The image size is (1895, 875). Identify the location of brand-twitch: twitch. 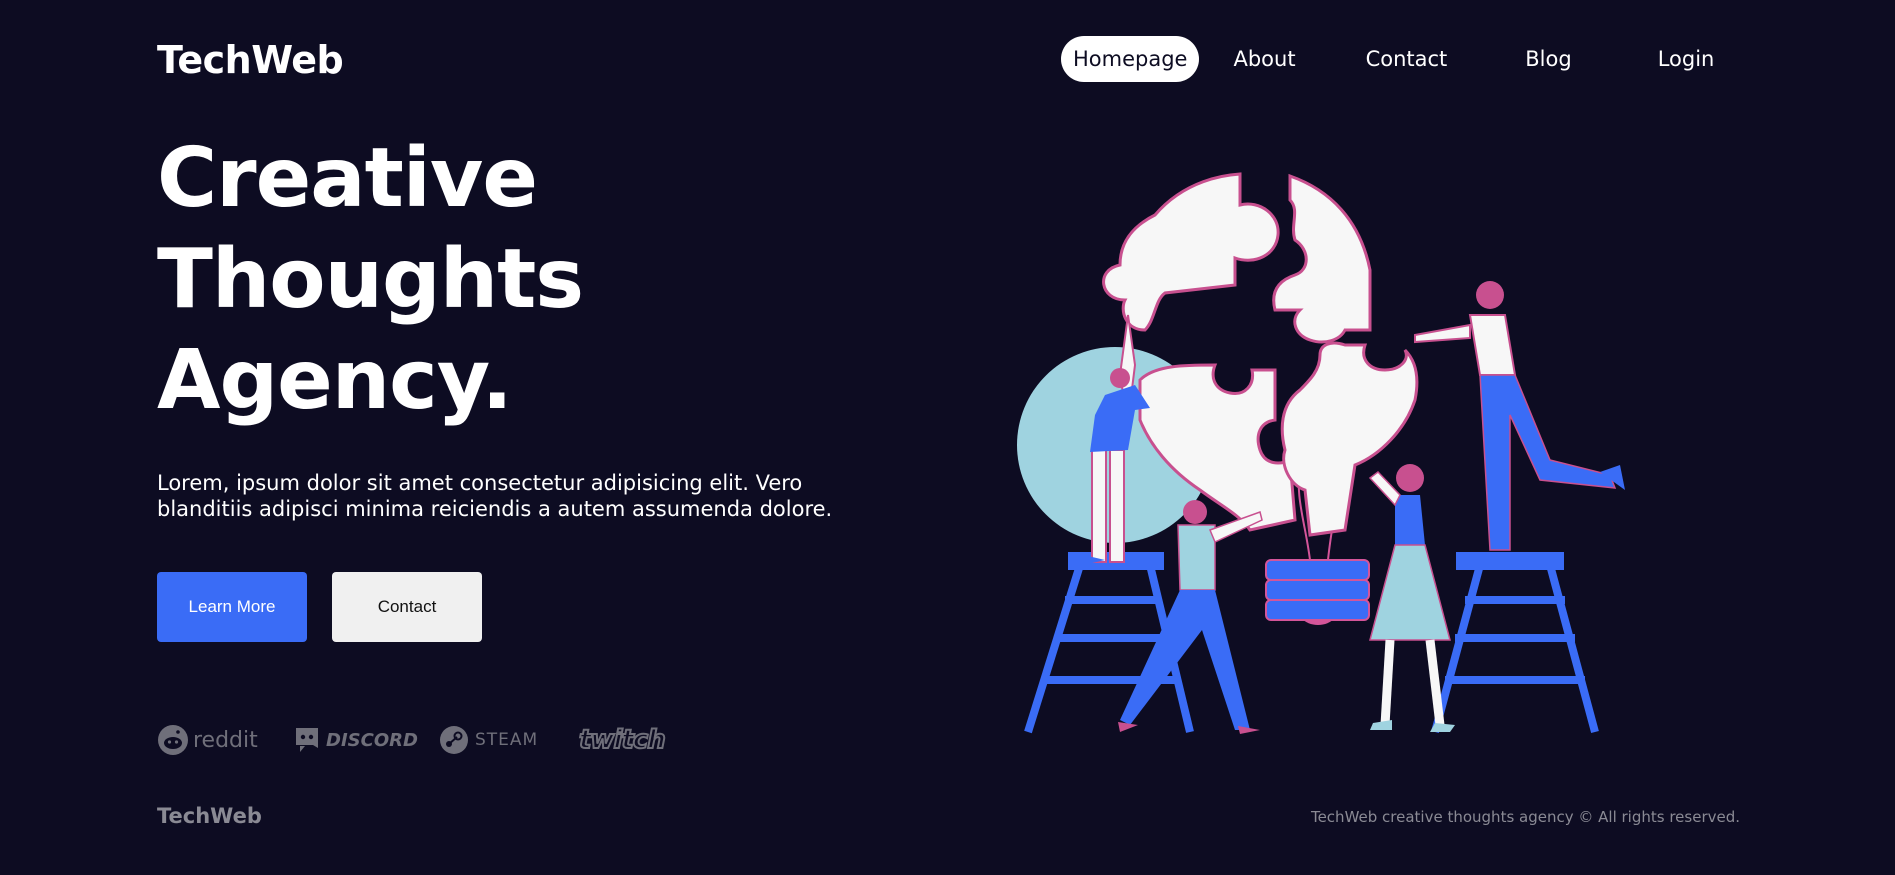
(622, 740).